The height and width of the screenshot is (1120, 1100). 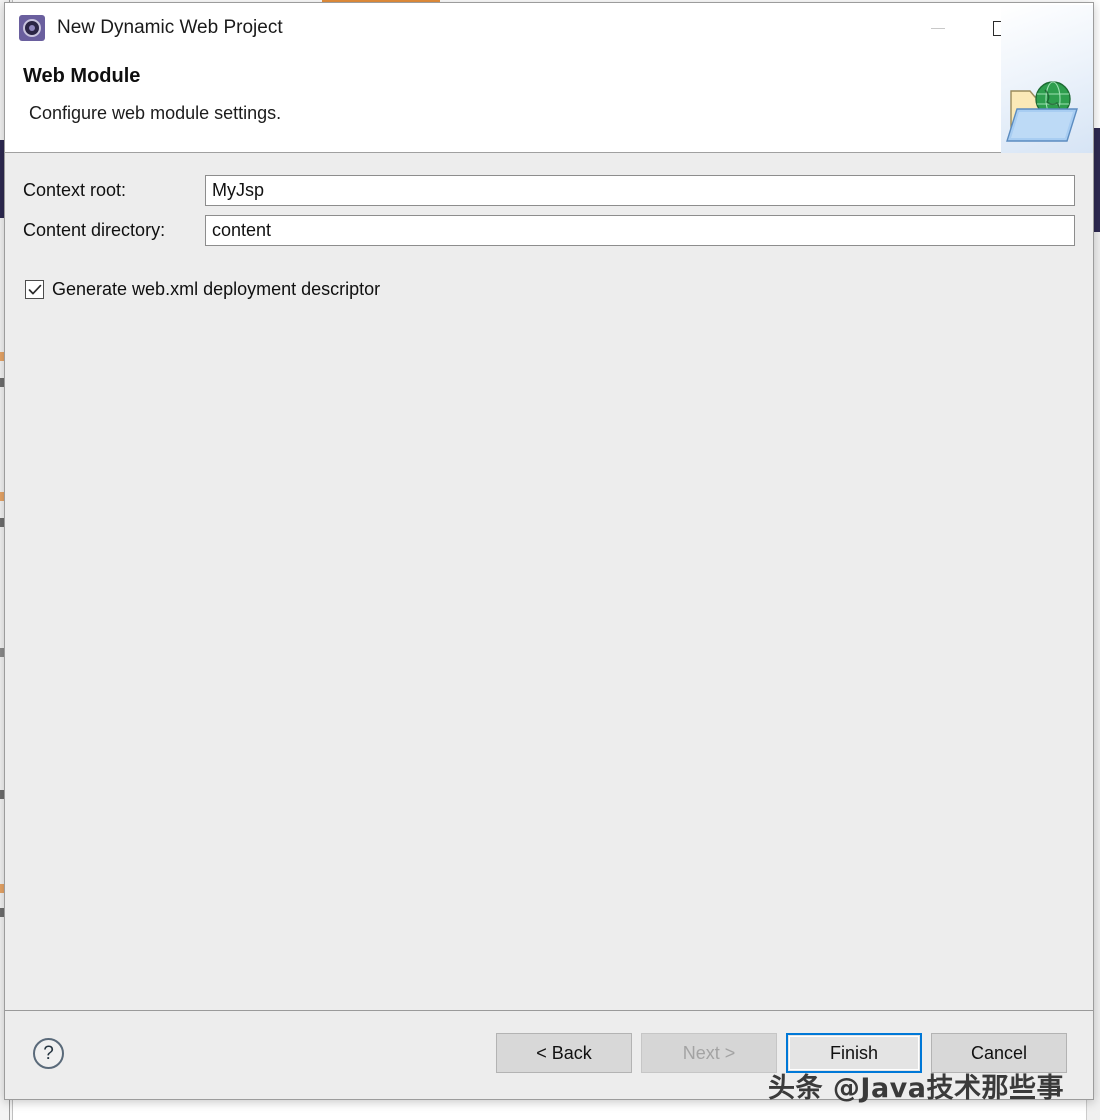 I want to click on dialog-title: New Dynamic Web Project, so click(x=170, y=27).